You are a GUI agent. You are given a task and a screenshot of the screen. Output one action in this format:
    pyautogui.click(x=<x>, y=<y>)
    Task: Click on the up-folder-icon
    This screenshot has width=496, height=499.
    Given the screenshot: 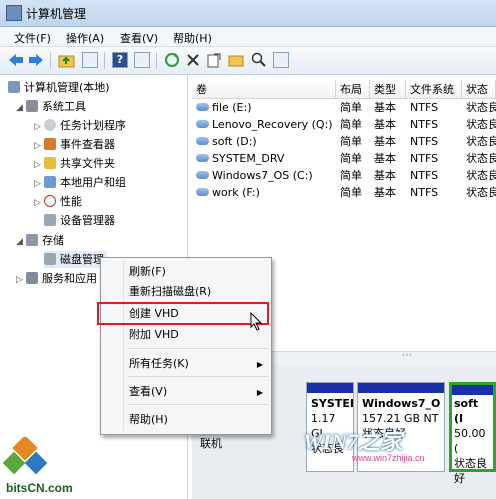 What is the action you would take?
    pyautogui.click(x=66, y=60)
    